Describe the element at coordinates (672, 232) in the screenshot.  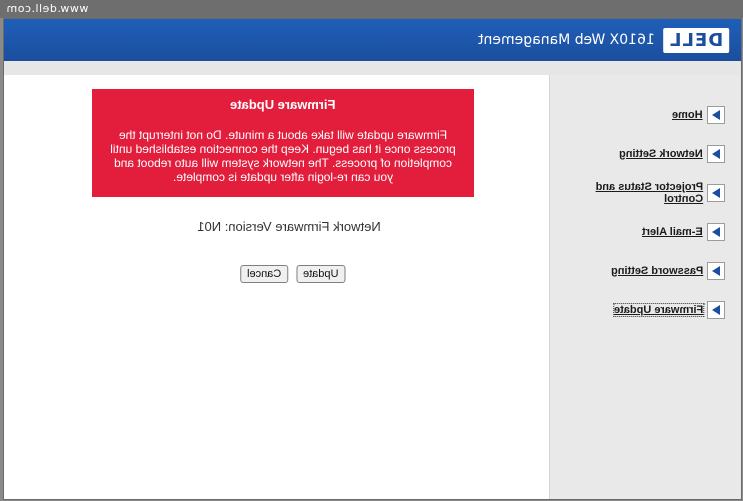
I see `sidebar-item-label: E-mail Alert` at that location.